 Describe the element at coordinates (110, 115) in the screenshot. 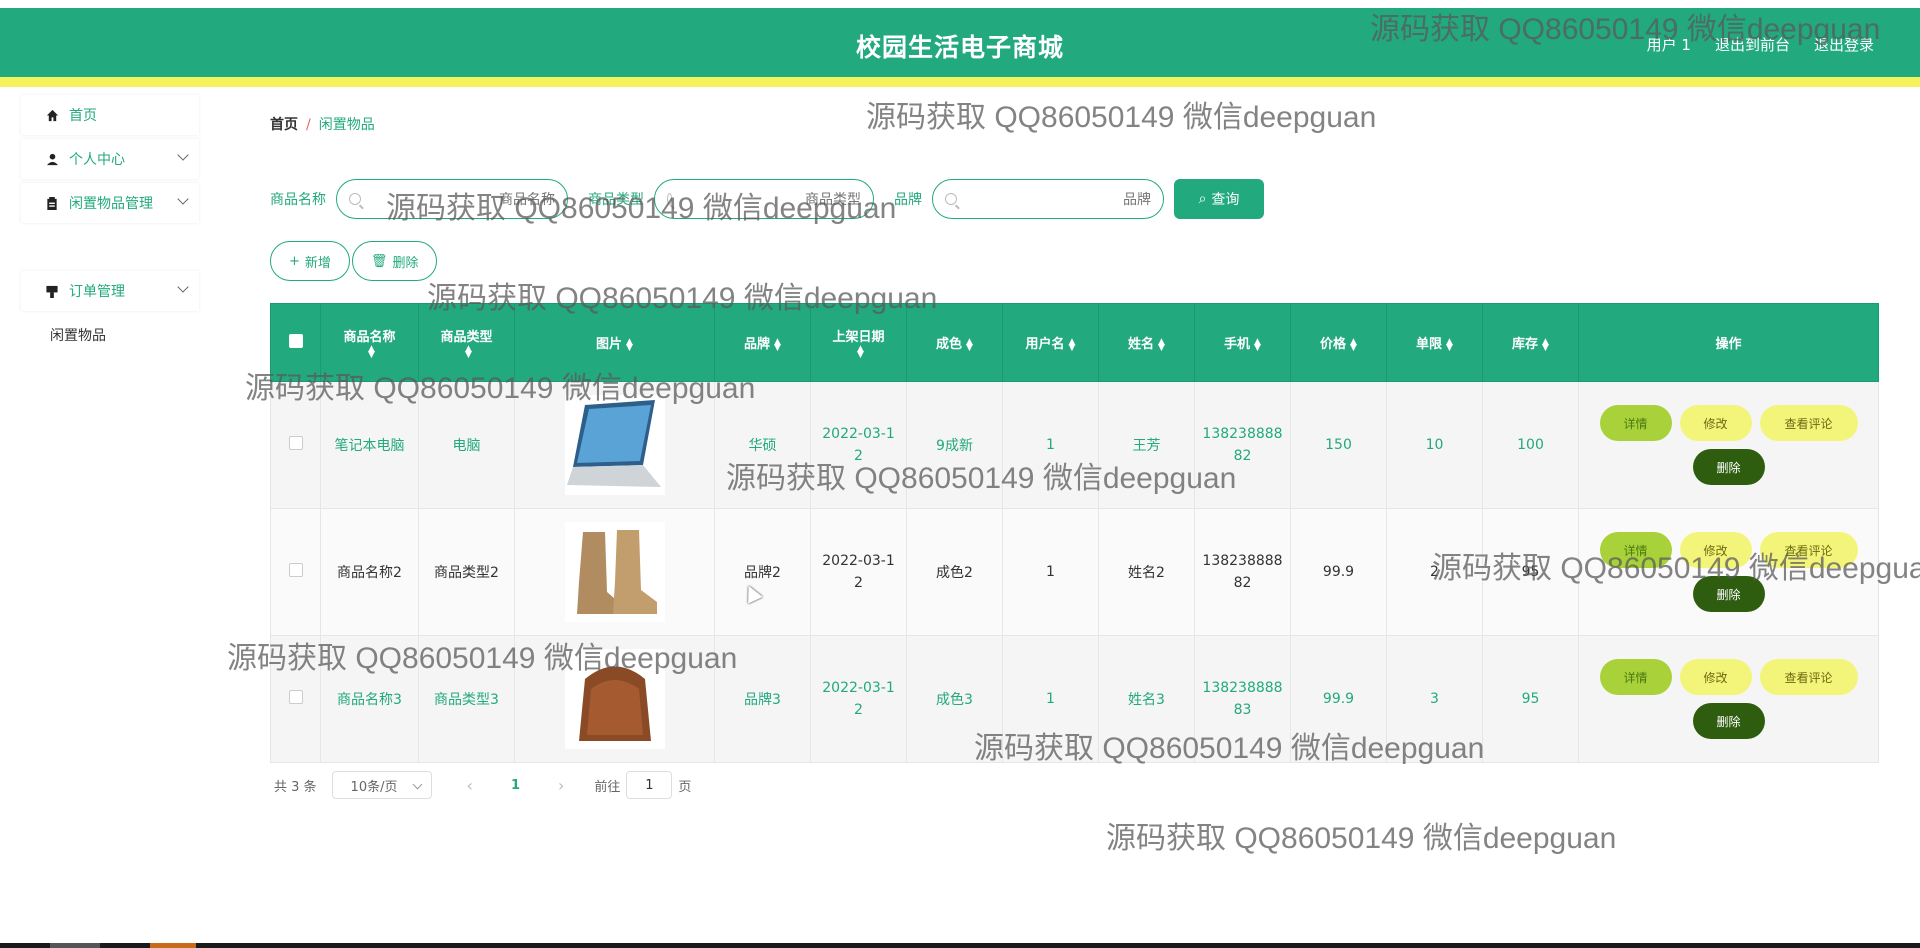

I see `sidebar-item-home: 首页` at that location.